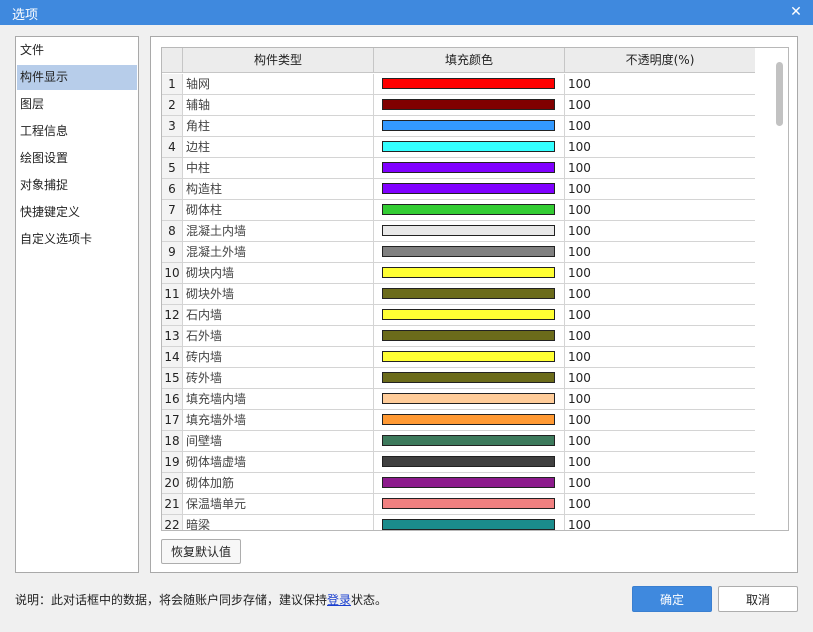  I want to click on table-row: 19 砌体墙虚墙 100, so click(464, 462).